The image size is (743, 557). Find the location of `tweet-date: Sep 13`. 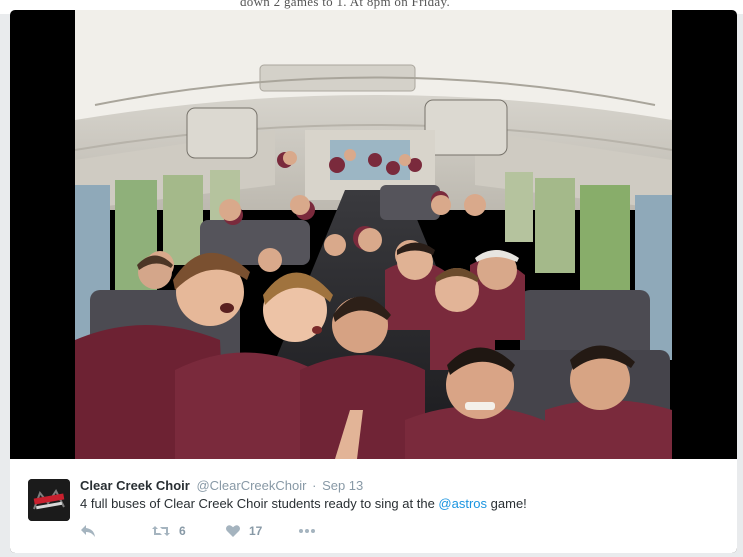

tweet-date: Sep 13 is located at coordinates (342, 485).